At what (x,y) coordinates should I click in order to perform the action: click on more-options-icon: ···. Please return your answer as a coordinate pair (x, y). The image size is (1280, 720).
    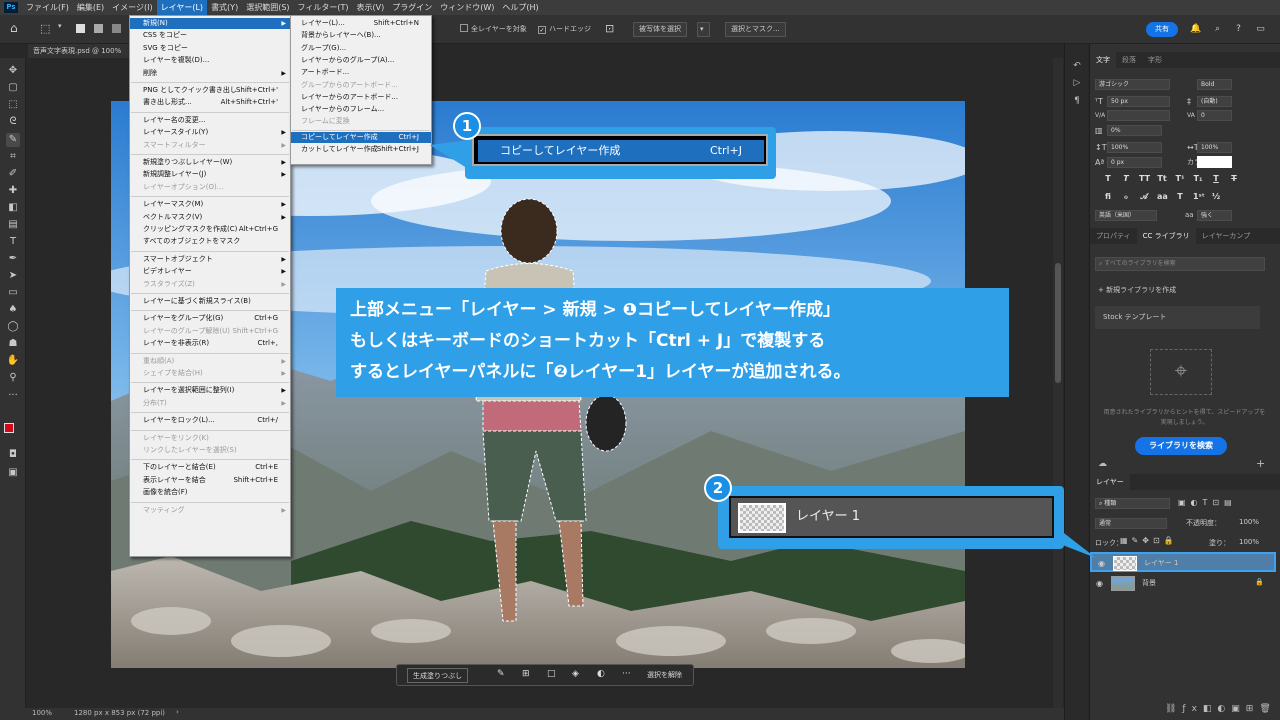
    Looking at the image, I should click on (626, 674).